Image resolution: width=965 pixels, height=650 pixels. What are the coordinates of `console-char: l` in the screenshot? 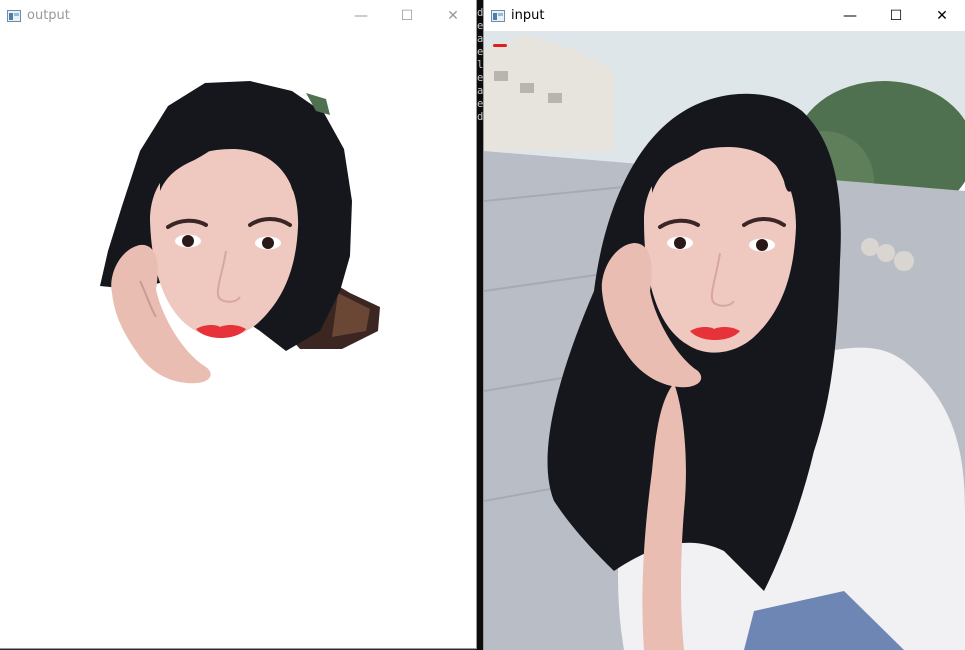 It's located at (480, 65).